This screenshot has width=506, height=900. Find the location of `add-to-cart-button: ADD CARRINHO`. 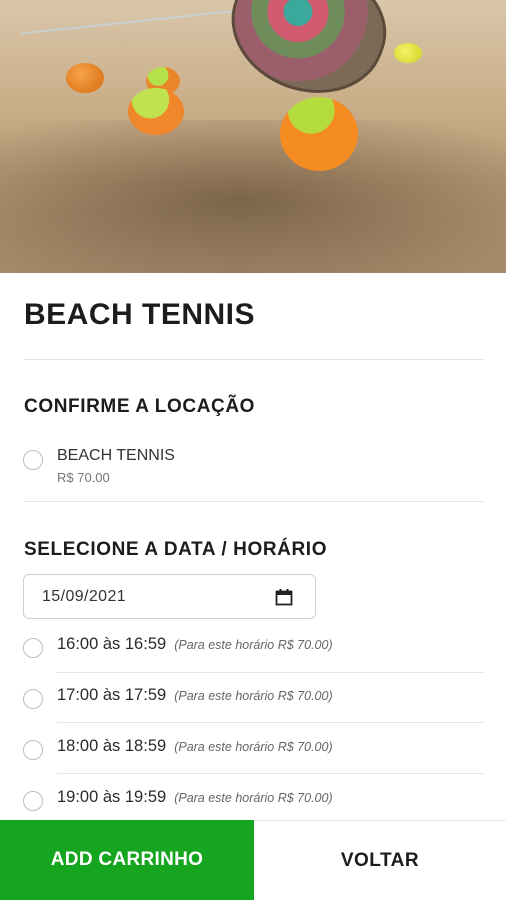

add-to-cart-button: ADD CARRINHO is located at coordinates (127, 860).